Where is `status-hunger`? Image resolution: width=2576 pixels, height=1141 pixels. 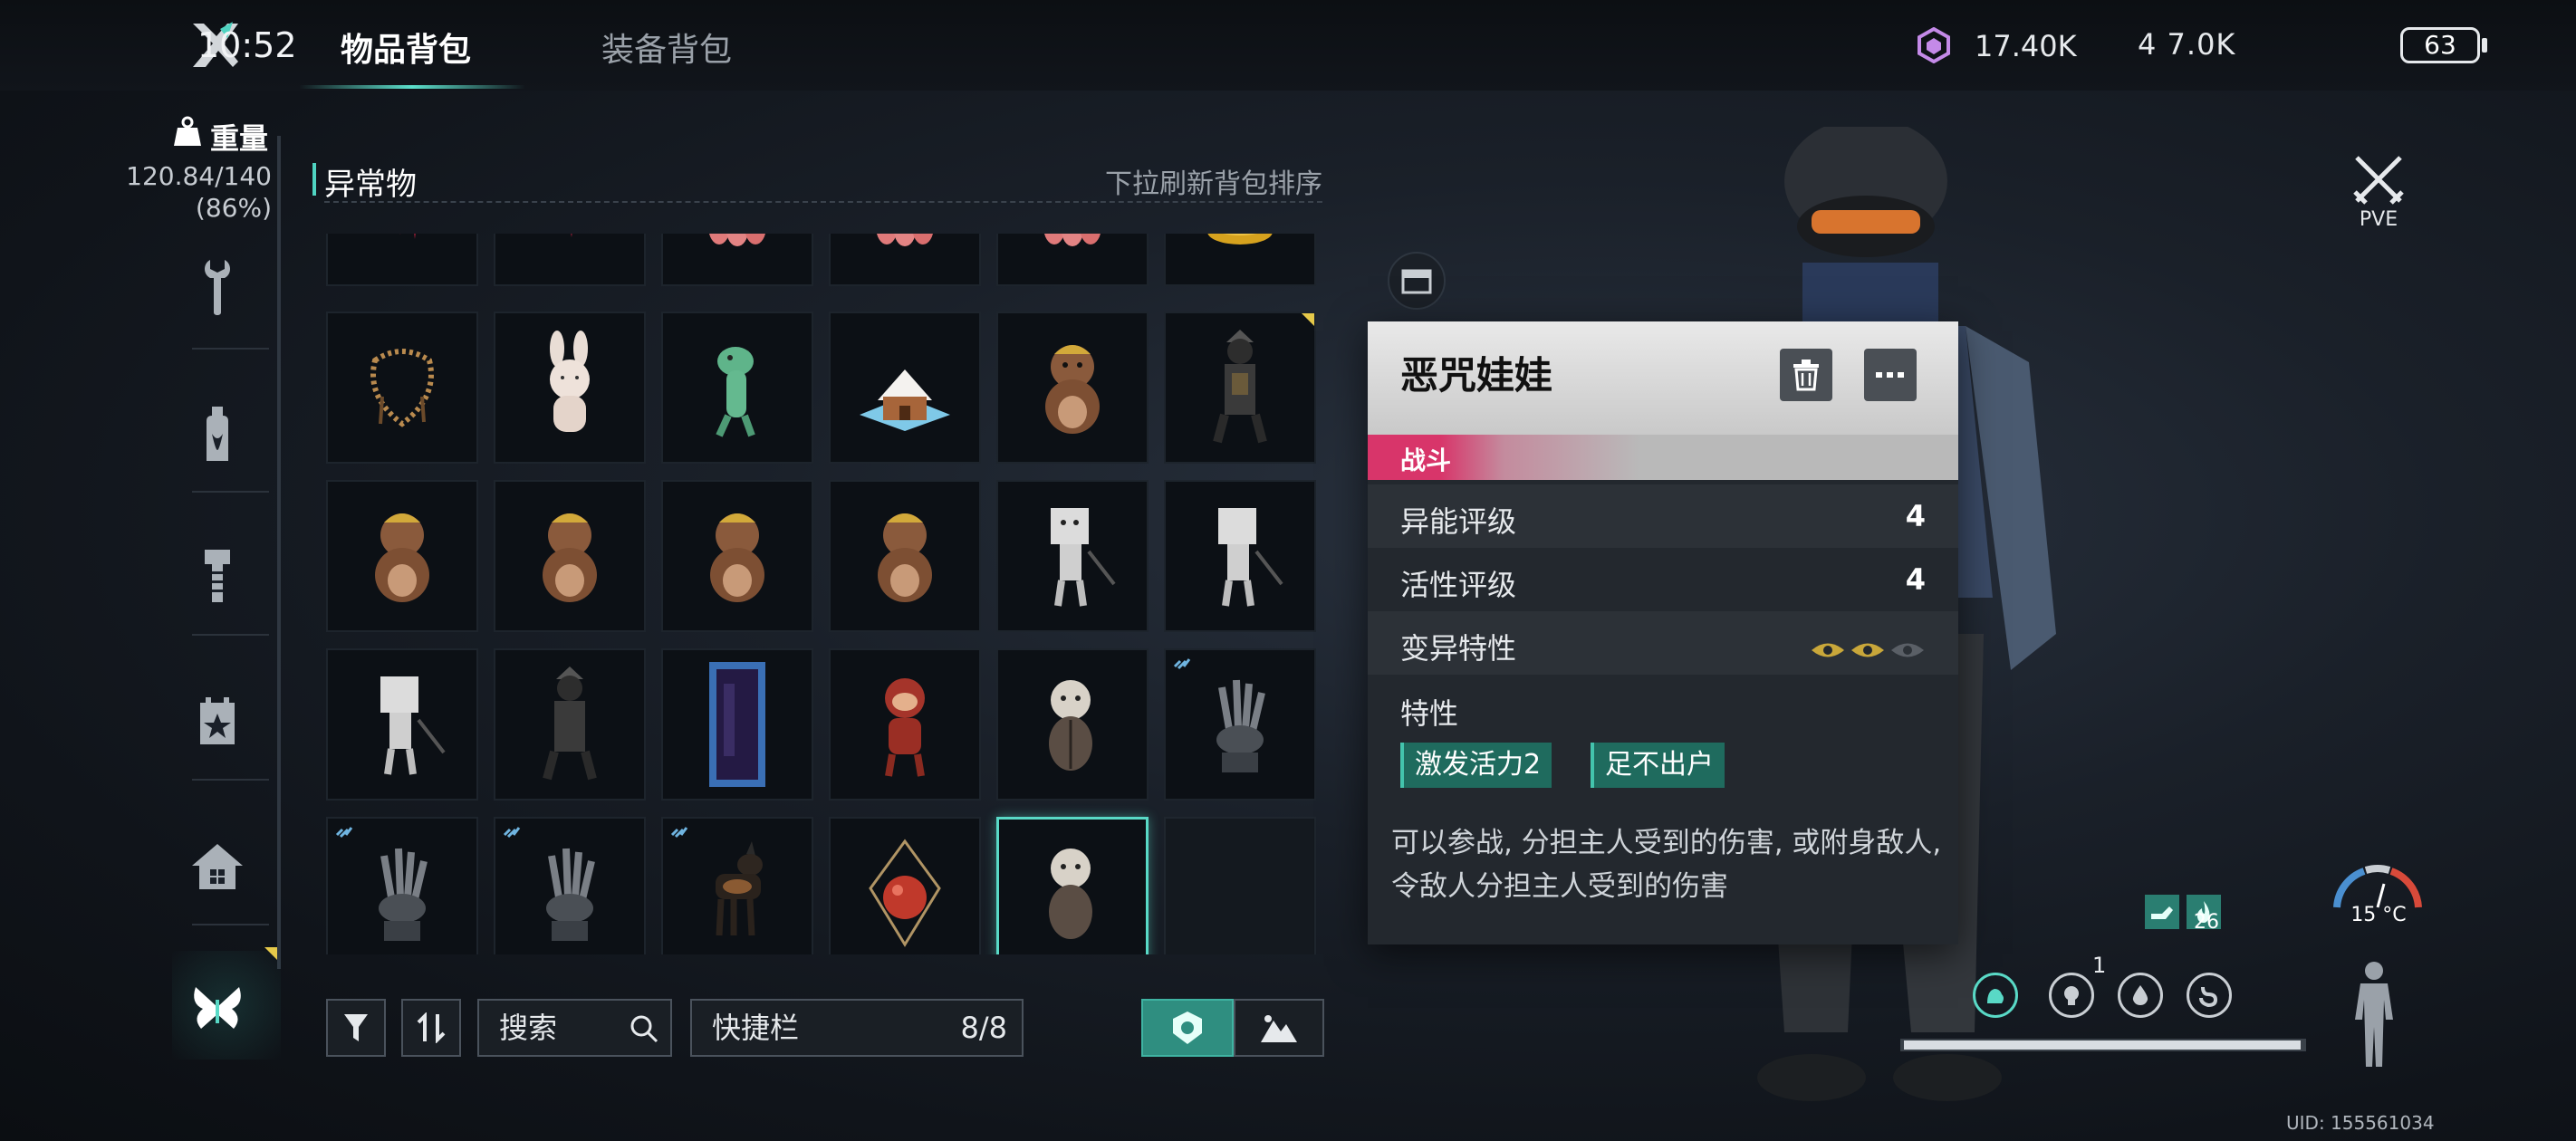 status-hunger is located at coordinates (2209, 996).